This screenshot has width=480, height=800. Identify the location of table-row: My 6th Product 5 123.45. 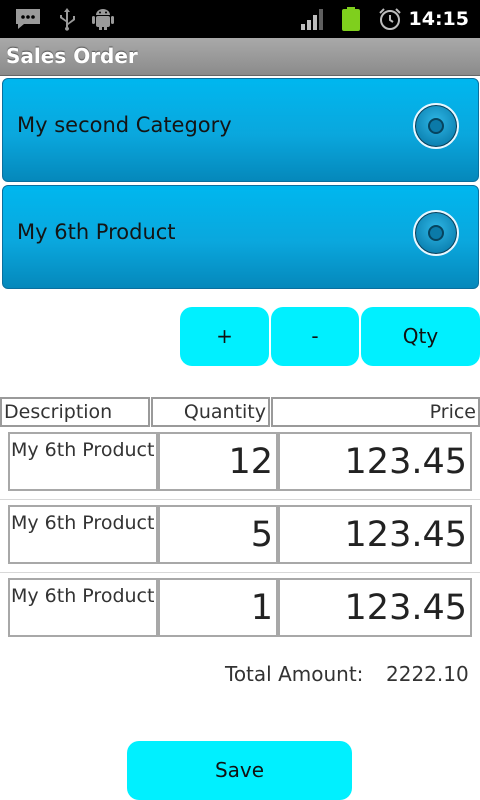
(240, 541).